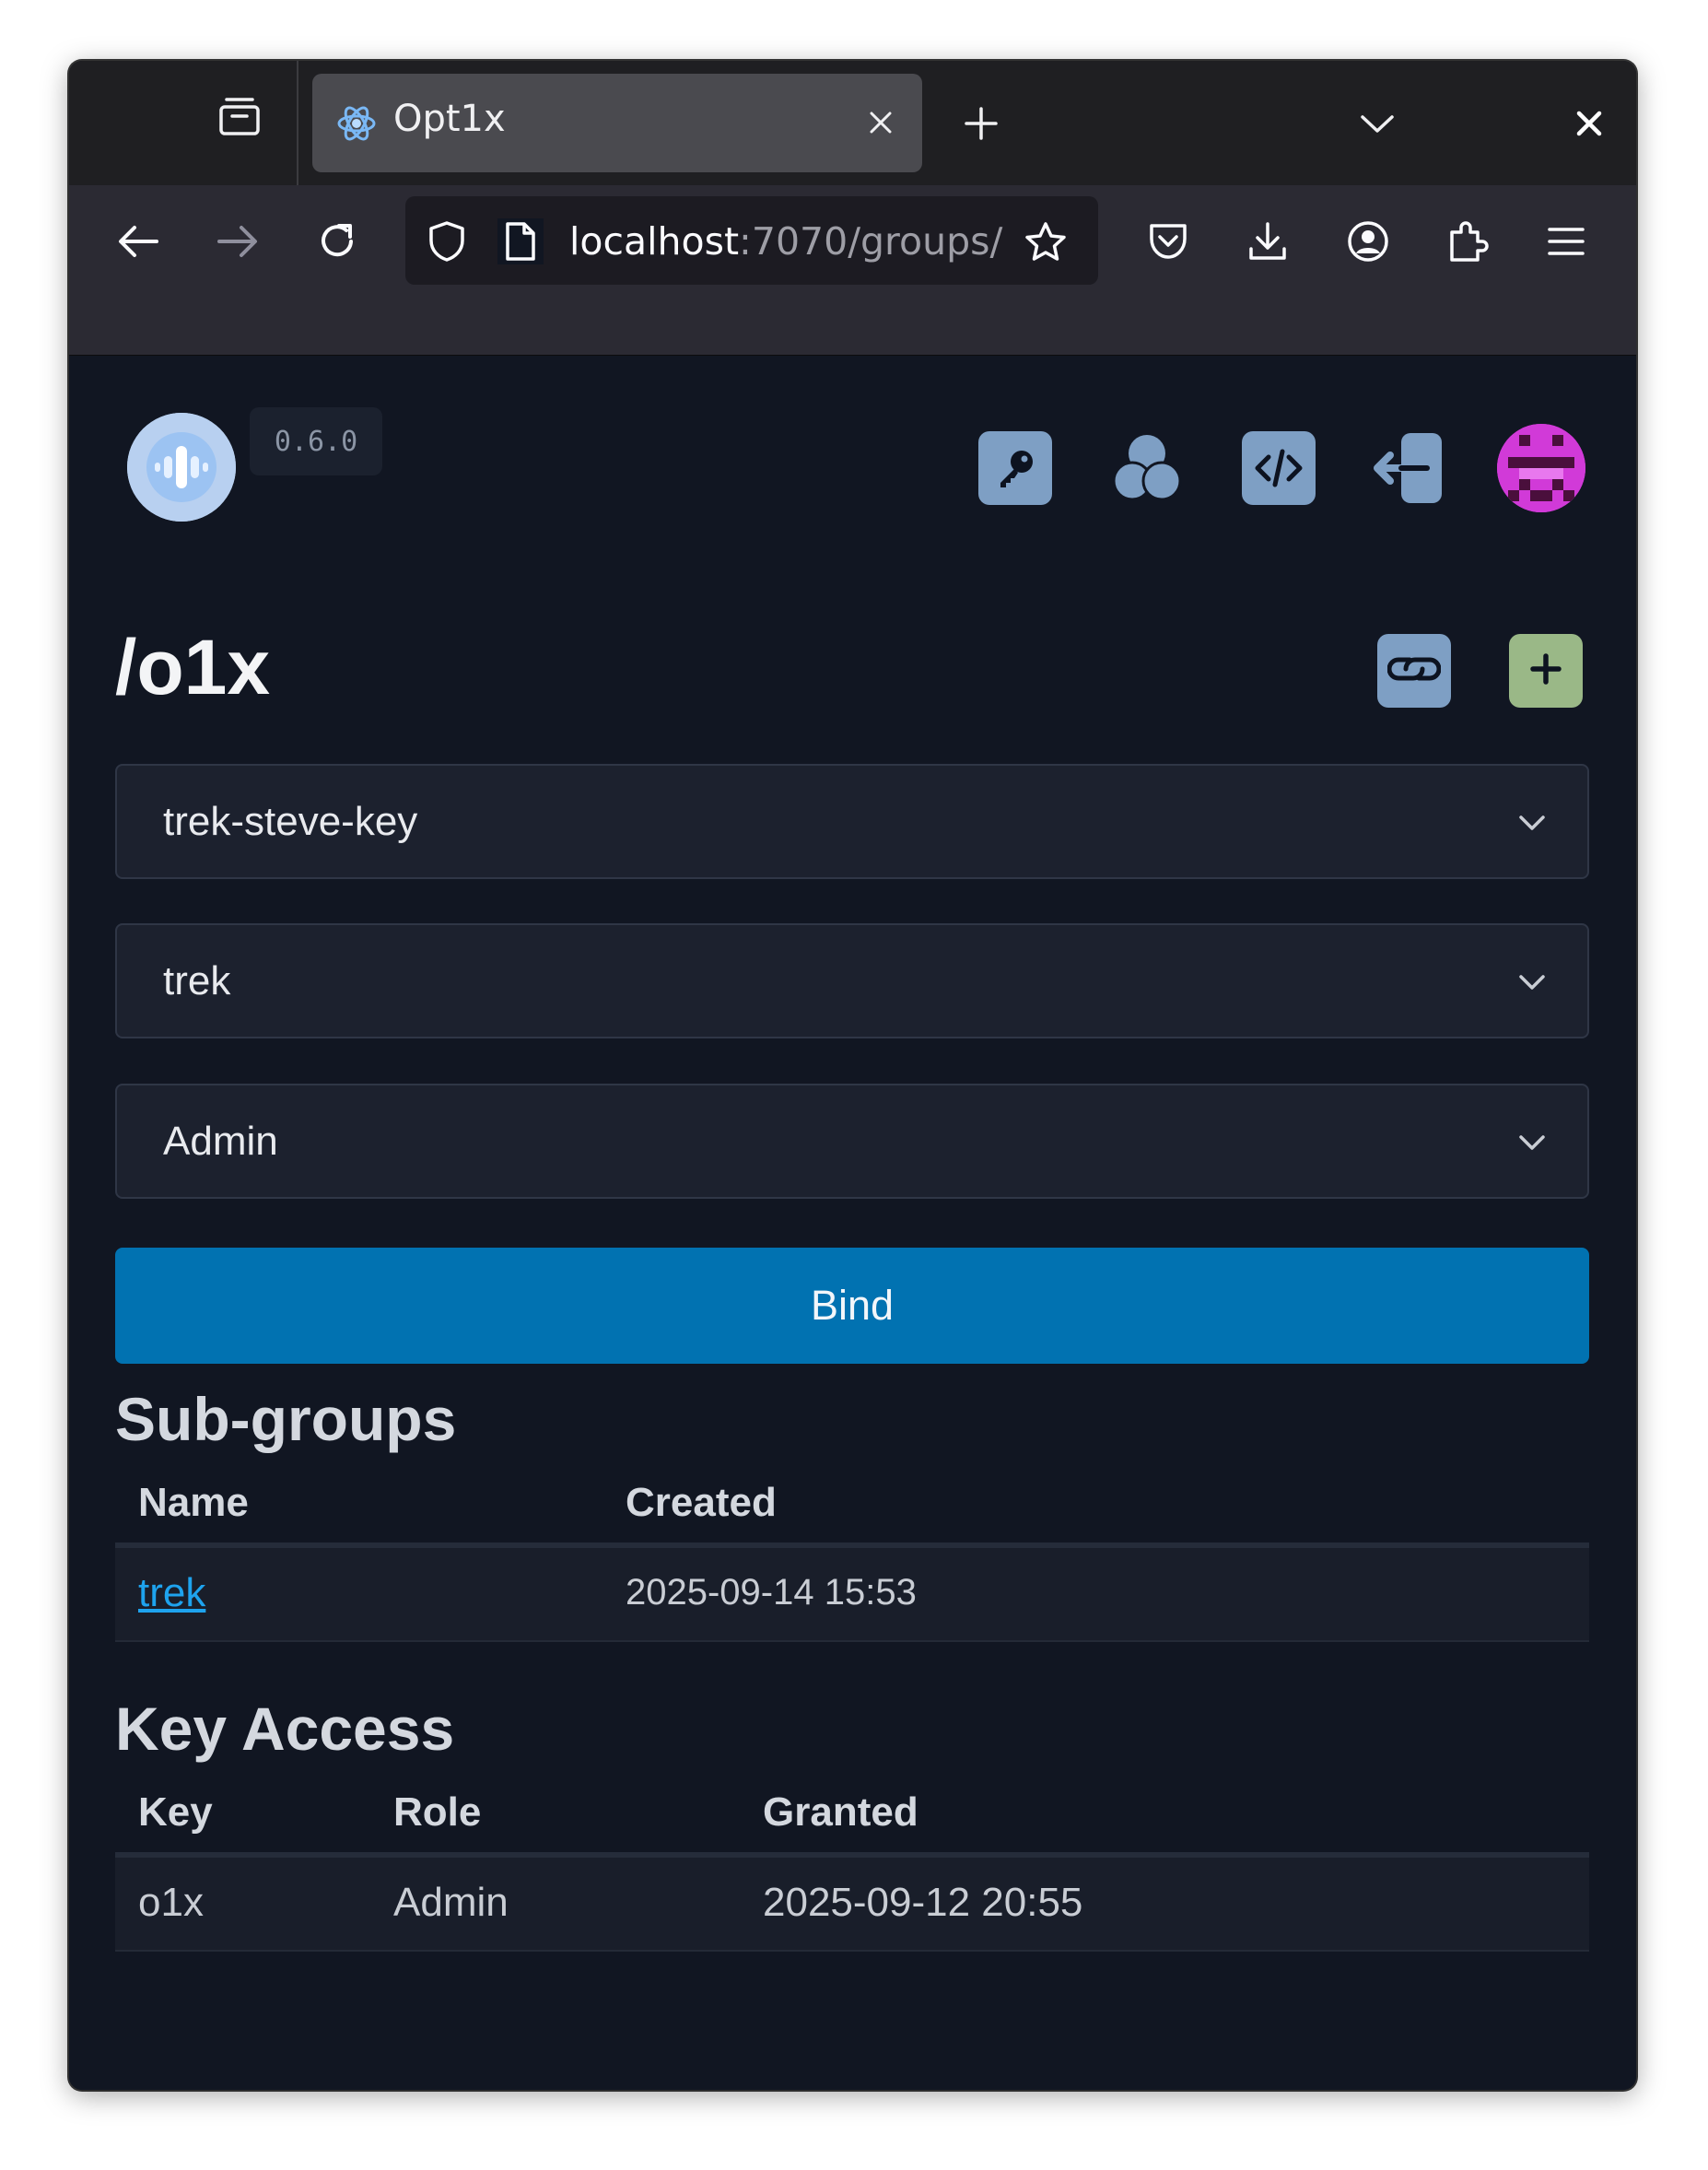 The height and width of the screenshot is (2170, 1708). What do you see at coordinates (449, 119) in the screenshot?
I see `tab-title: Opt1x` at bounding box center [449, 119].